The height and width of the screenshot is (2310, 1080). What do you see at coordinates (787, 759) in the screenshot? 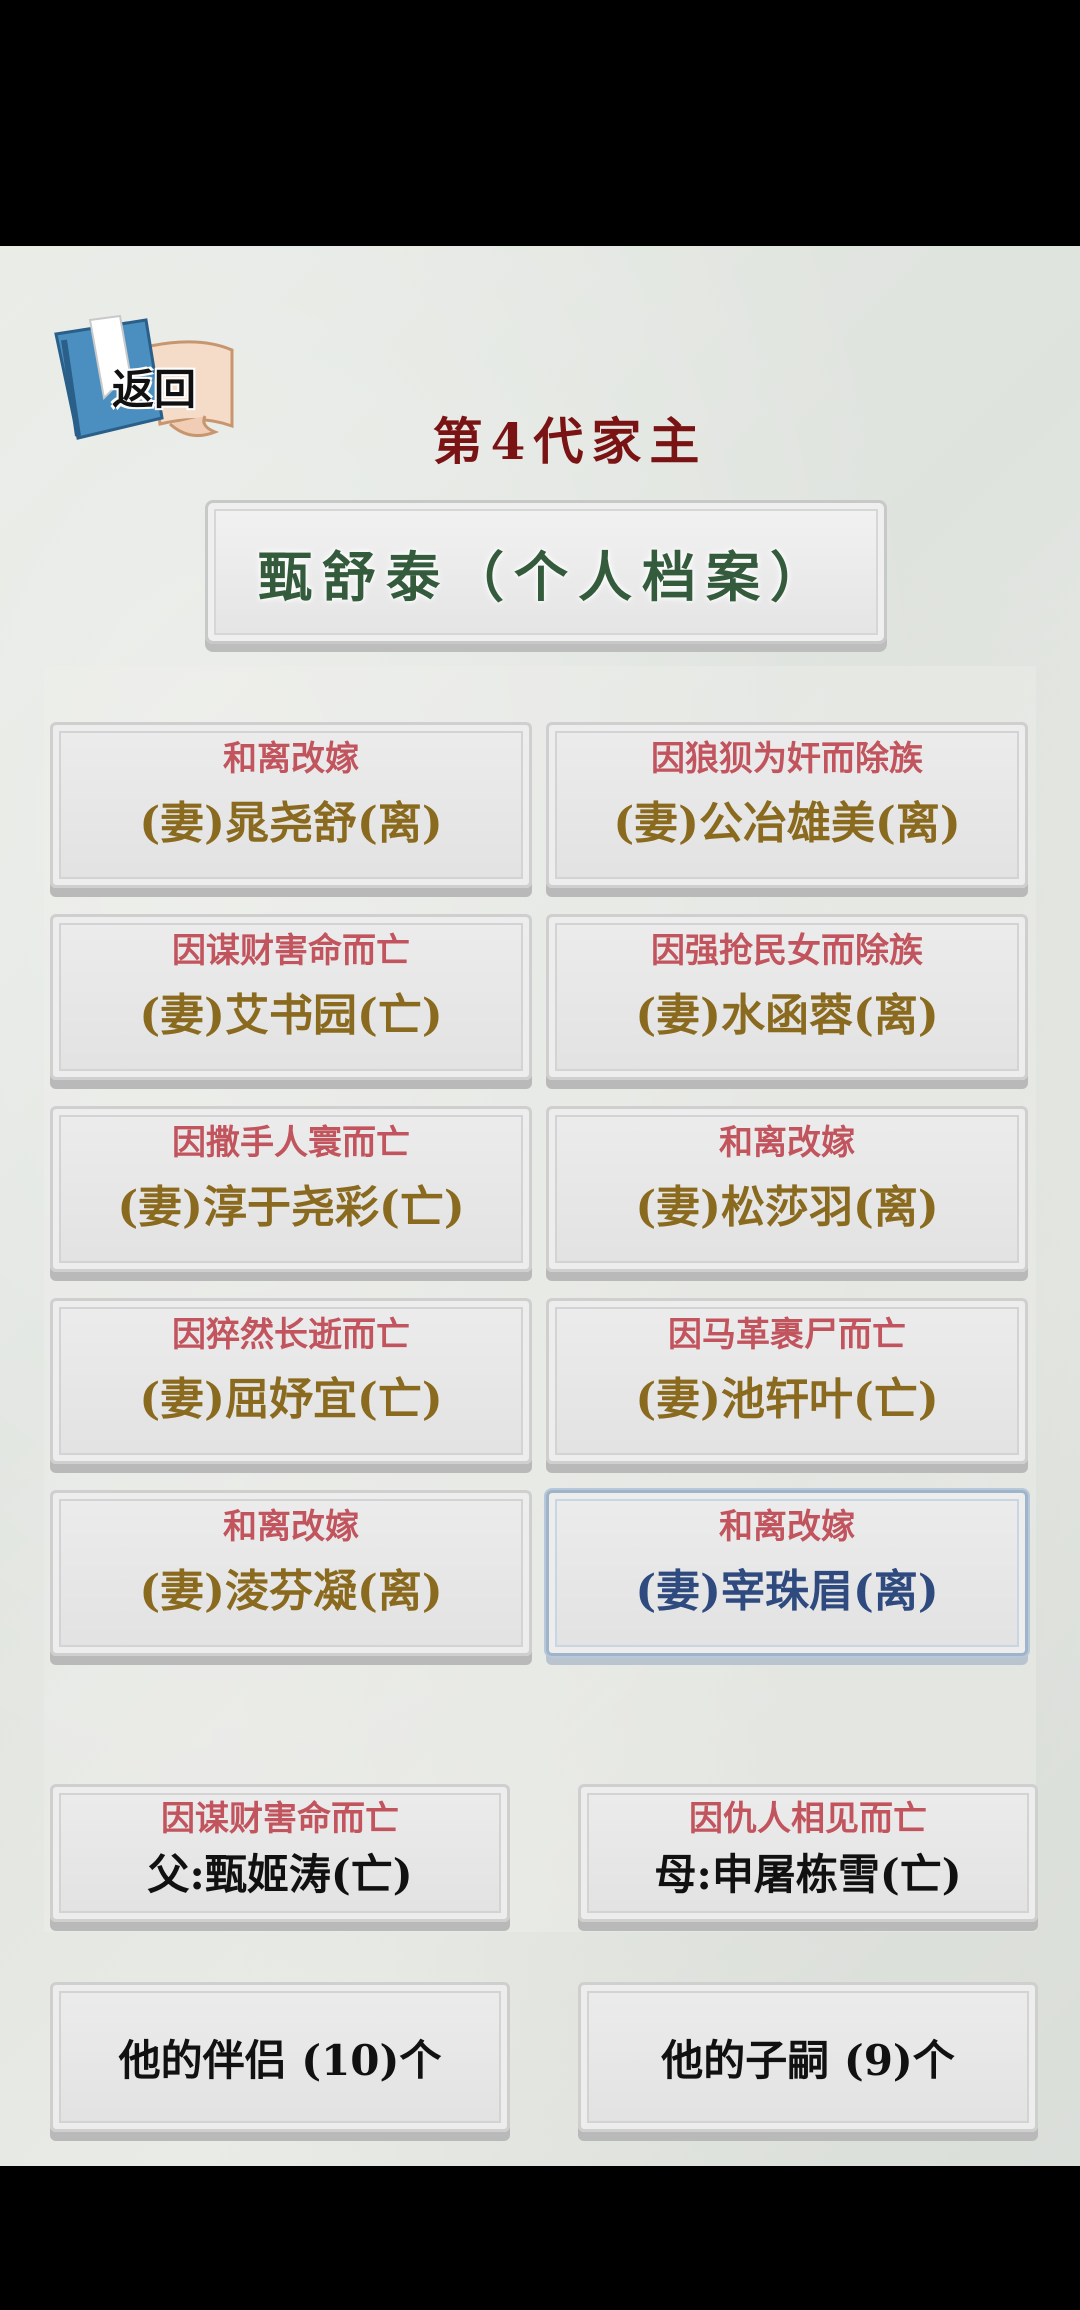
I see `spouse-status: 因狼狈为奸而除族` at bounding box center [787, 759].